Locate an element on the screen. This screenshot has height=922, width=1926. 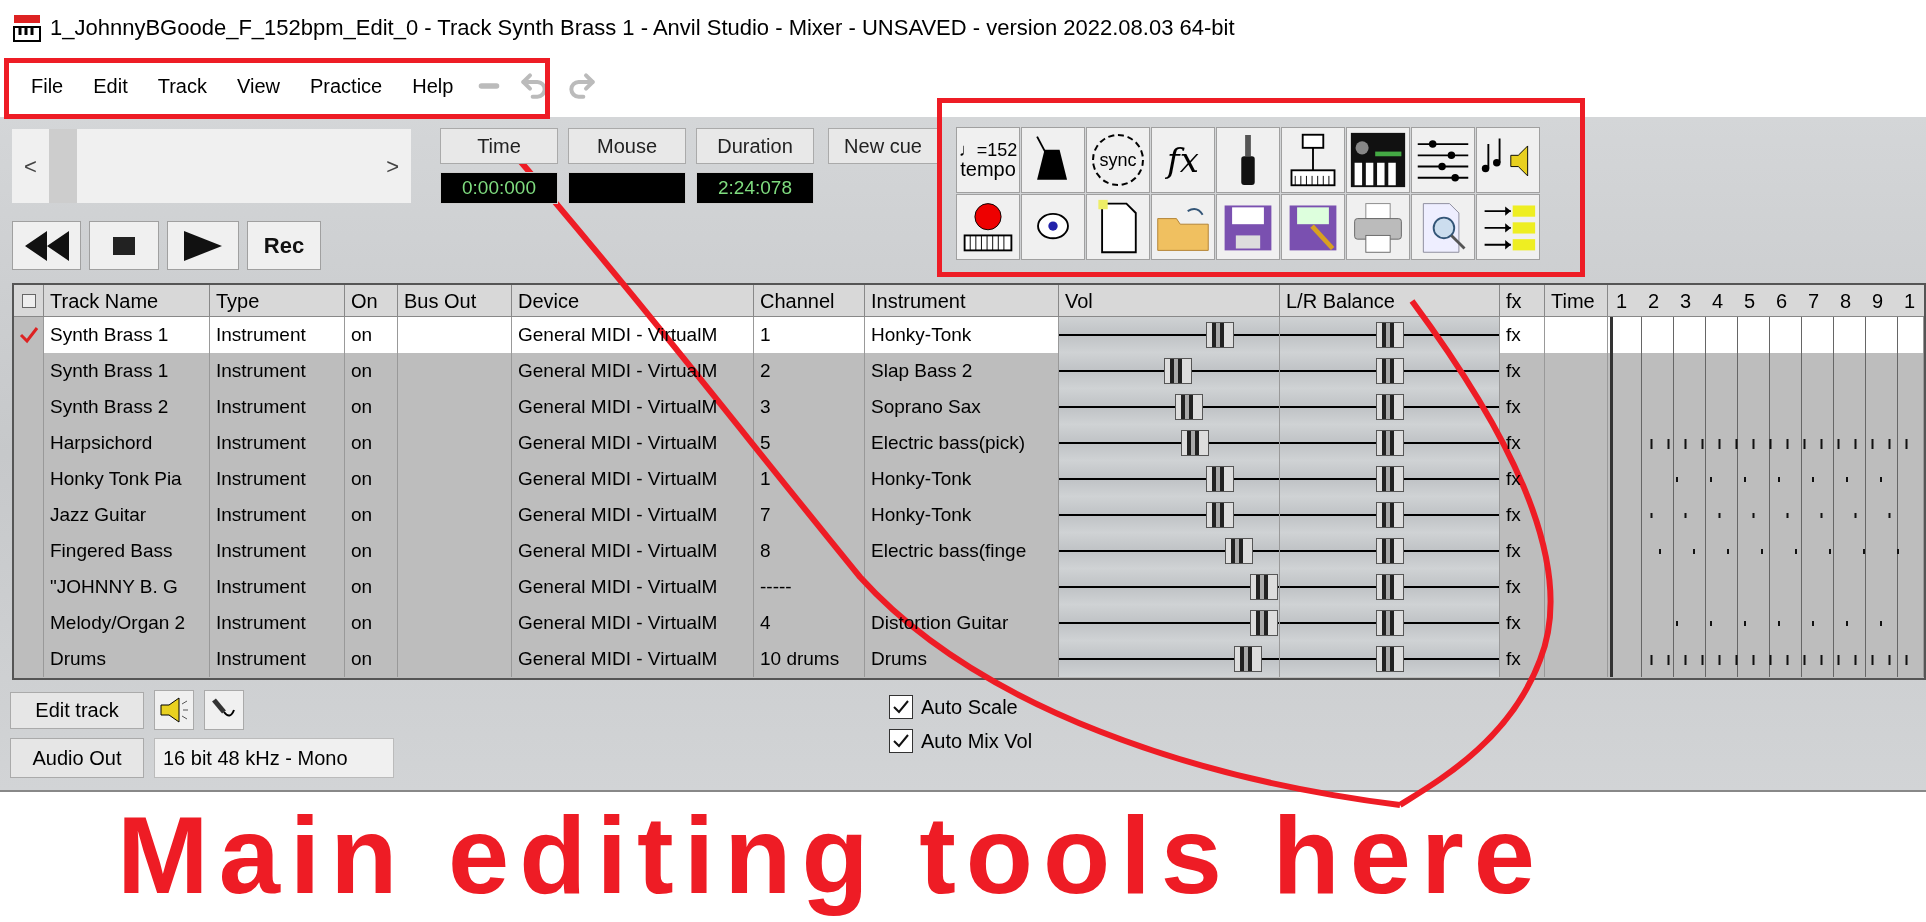
readout-button: Duration is located at coordinates (755, 146).